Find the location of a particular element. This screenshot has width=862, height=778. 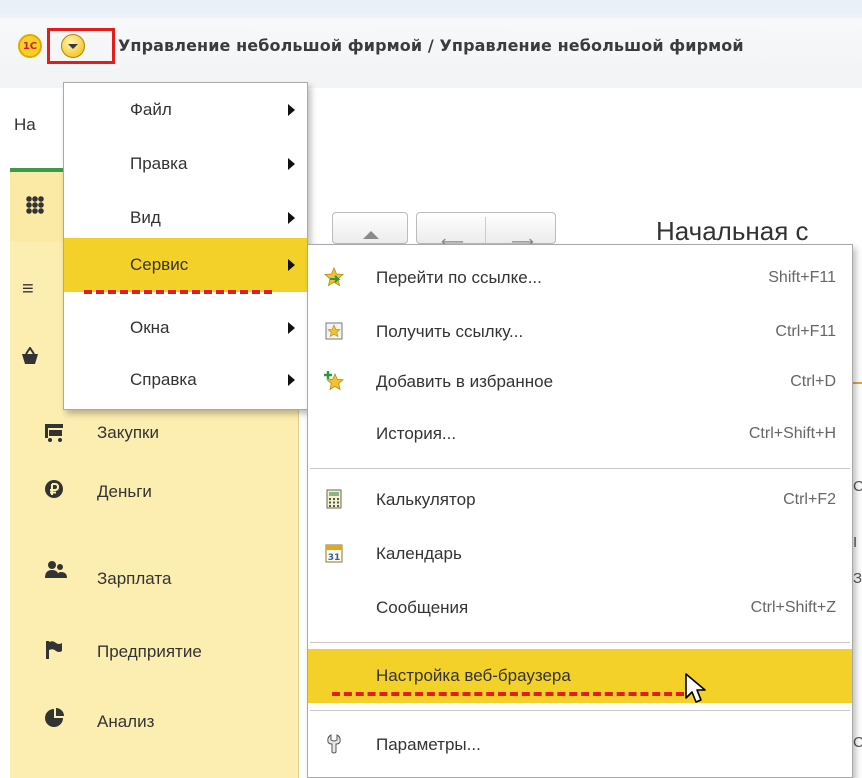

sidebar-item-purchases: Закупки is located at coordinates (164, 435).